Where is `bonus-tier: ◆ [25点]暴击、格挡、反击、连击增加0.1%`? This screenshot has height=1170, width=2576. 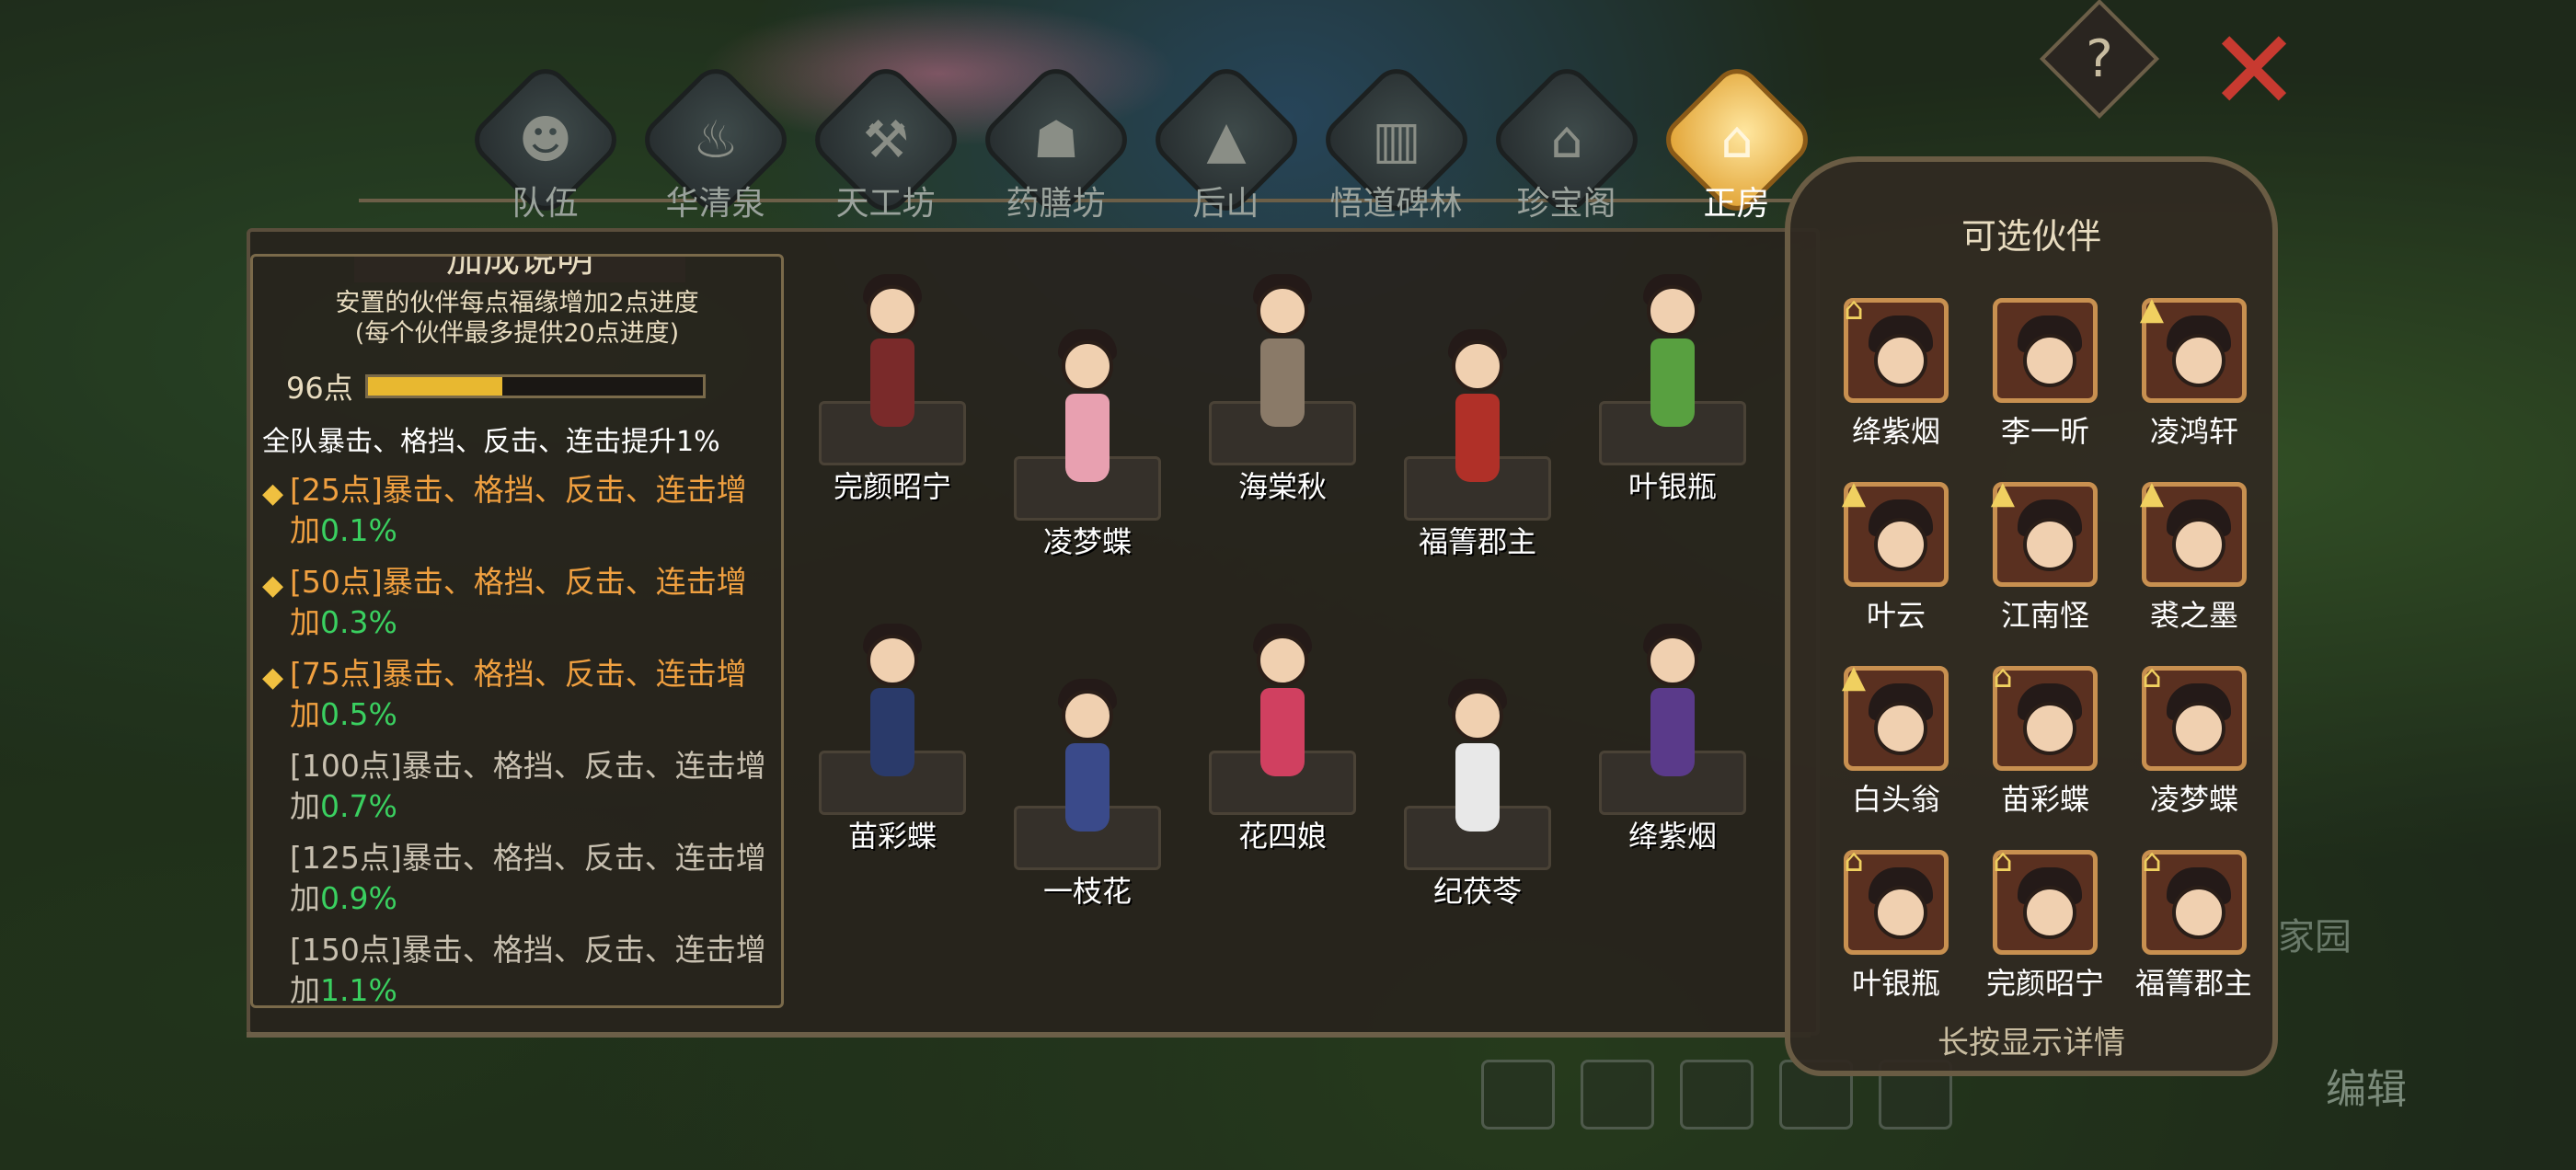 bonus-tier: ◆ [25点]暴击、格挡、反击、连击增加0.1% is located at coordinates (517, 510).